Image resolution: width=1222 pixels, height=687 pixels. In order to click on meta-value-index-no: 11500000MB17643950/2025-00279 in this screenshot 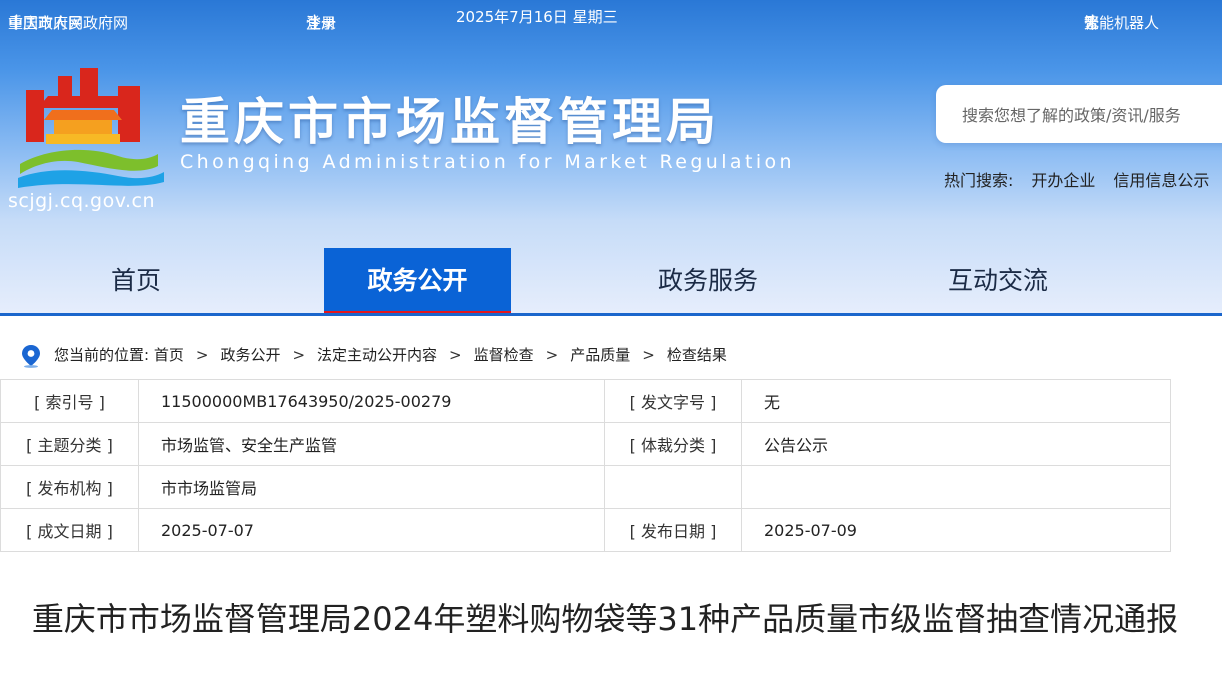, I will do `click(371, 401)`.